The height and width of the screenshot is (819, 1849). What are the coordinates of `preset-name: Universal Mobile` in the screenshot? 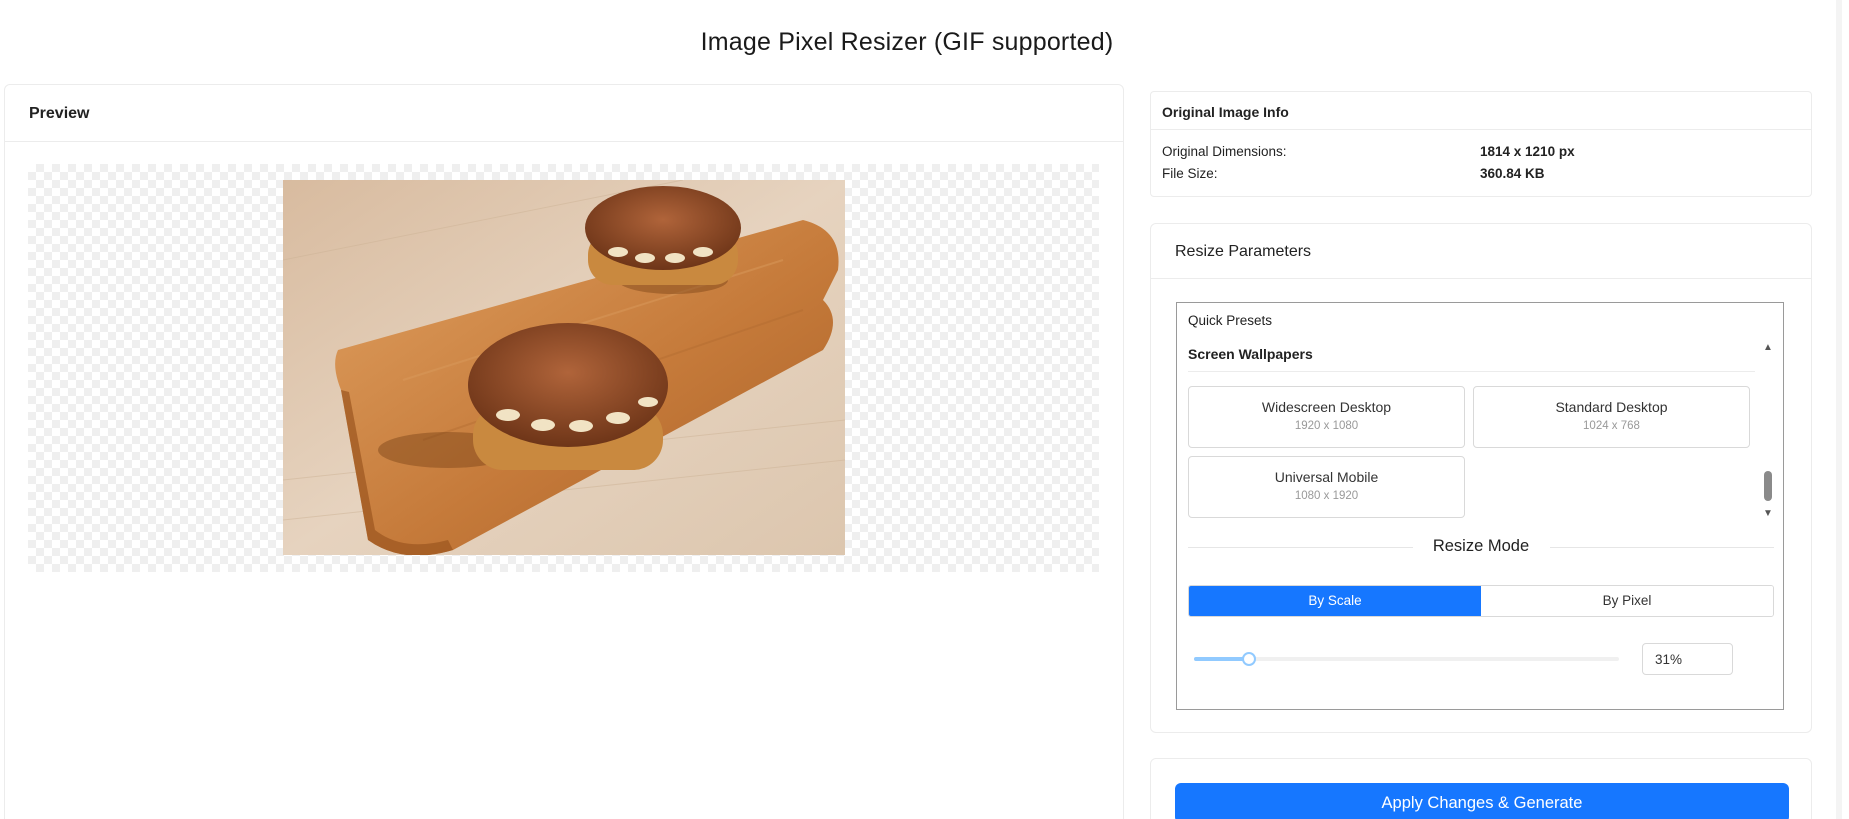 It's located at (1326, 477).